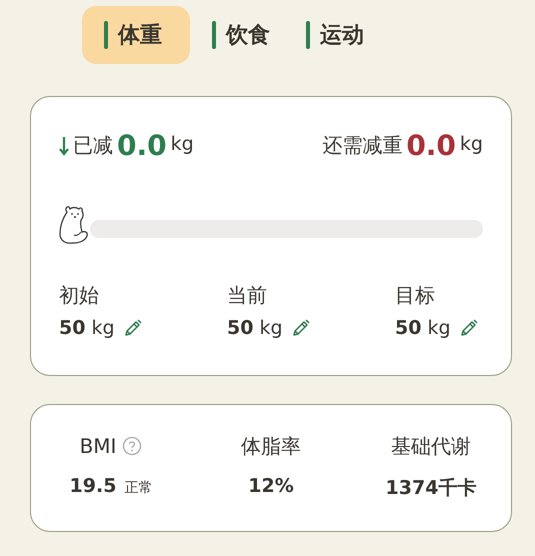 The width and height of the screenshot is (535, 556). I want to click on status-label: 正常, so click(138, 488).